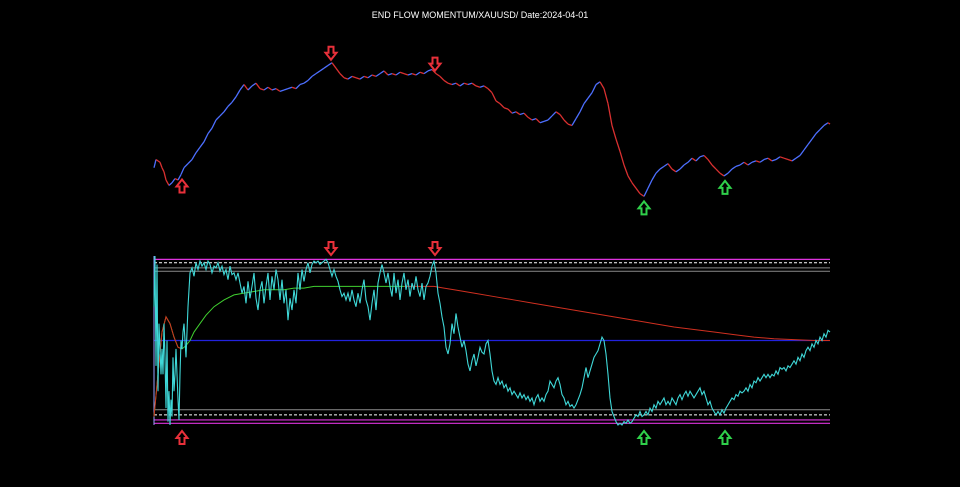 The image size is (960, 487). What do you see at coordinates (435, 64) in the screenshot?
I see `sell-arrow-price` at bounding box center [435, 64].